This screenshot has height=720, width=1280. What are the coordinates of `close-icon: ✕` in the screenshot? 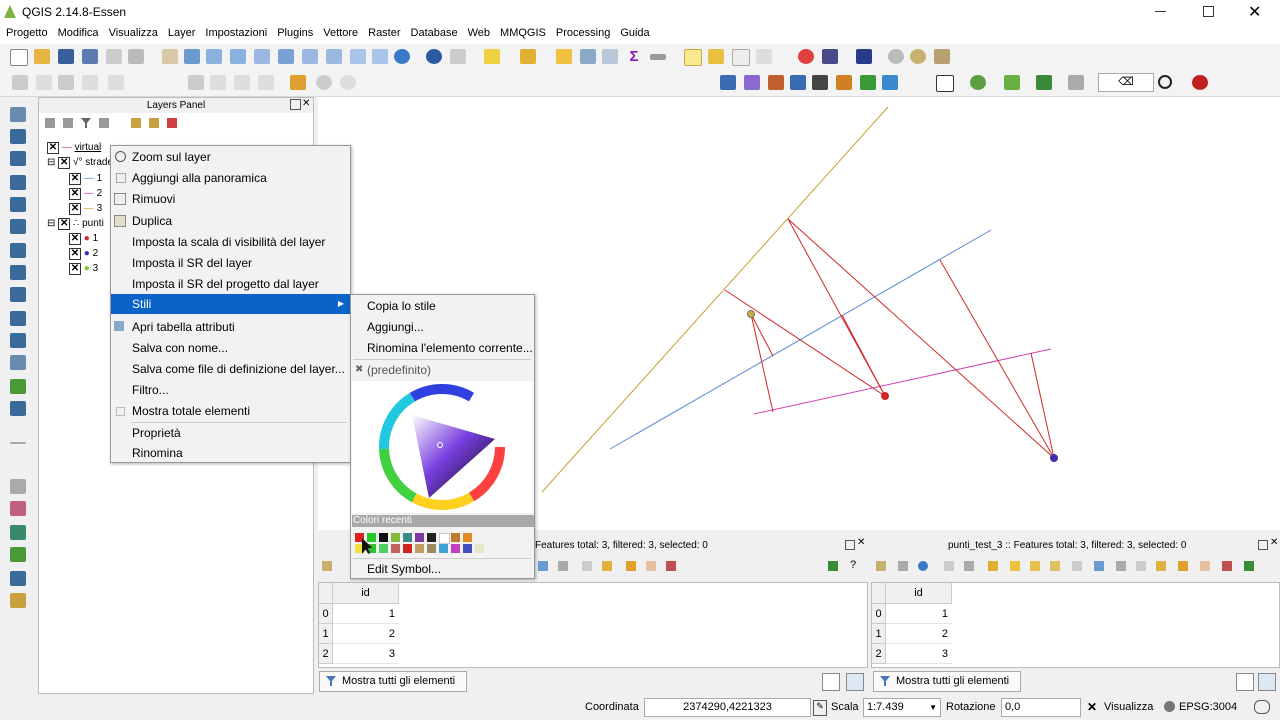 It's located at (1254, 12).